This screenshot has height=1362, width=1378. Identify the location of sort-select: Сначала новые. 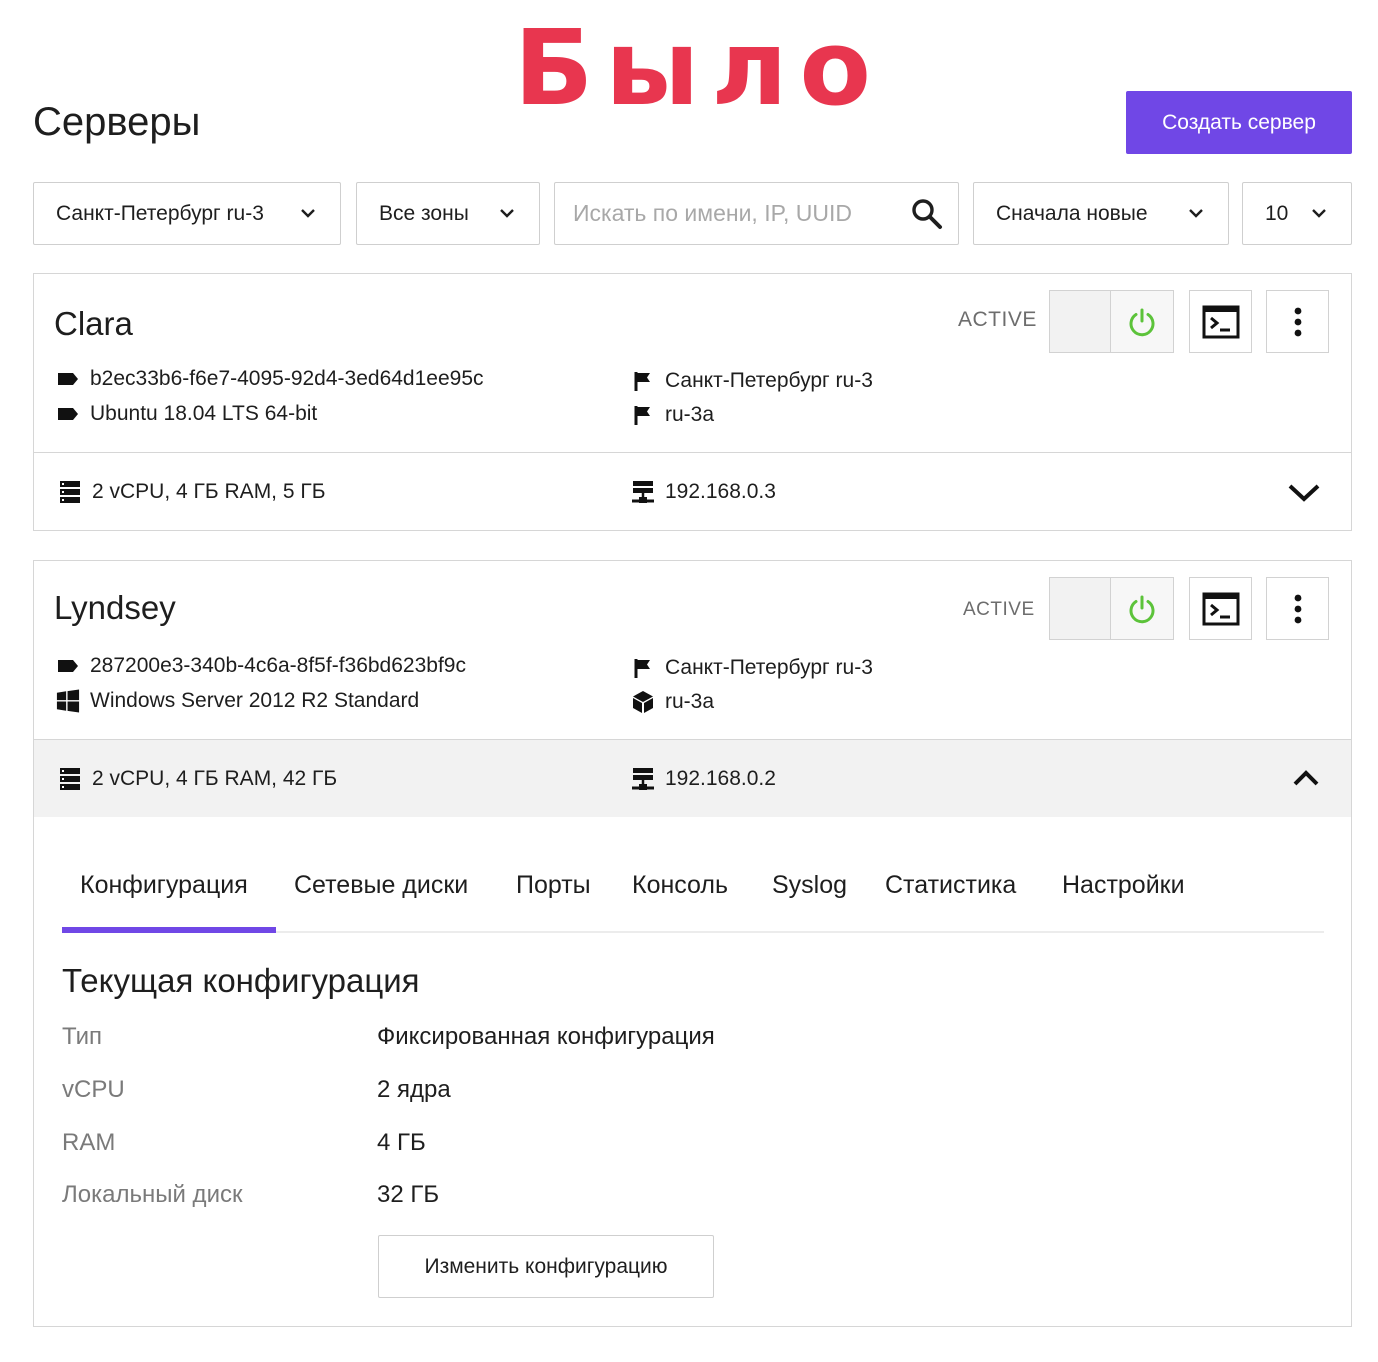
(1101, 213).